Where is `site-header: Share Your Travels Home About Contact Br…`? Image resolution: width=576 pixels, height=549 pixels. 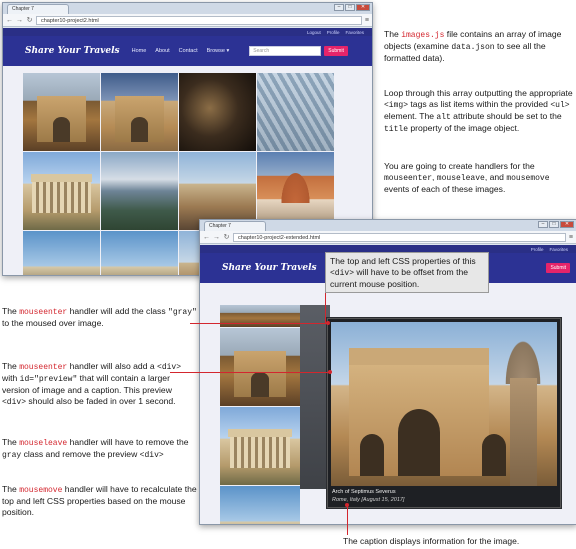
site-header: Share Your Travels Home About Contact Br… is located at coordinates (187, 51).